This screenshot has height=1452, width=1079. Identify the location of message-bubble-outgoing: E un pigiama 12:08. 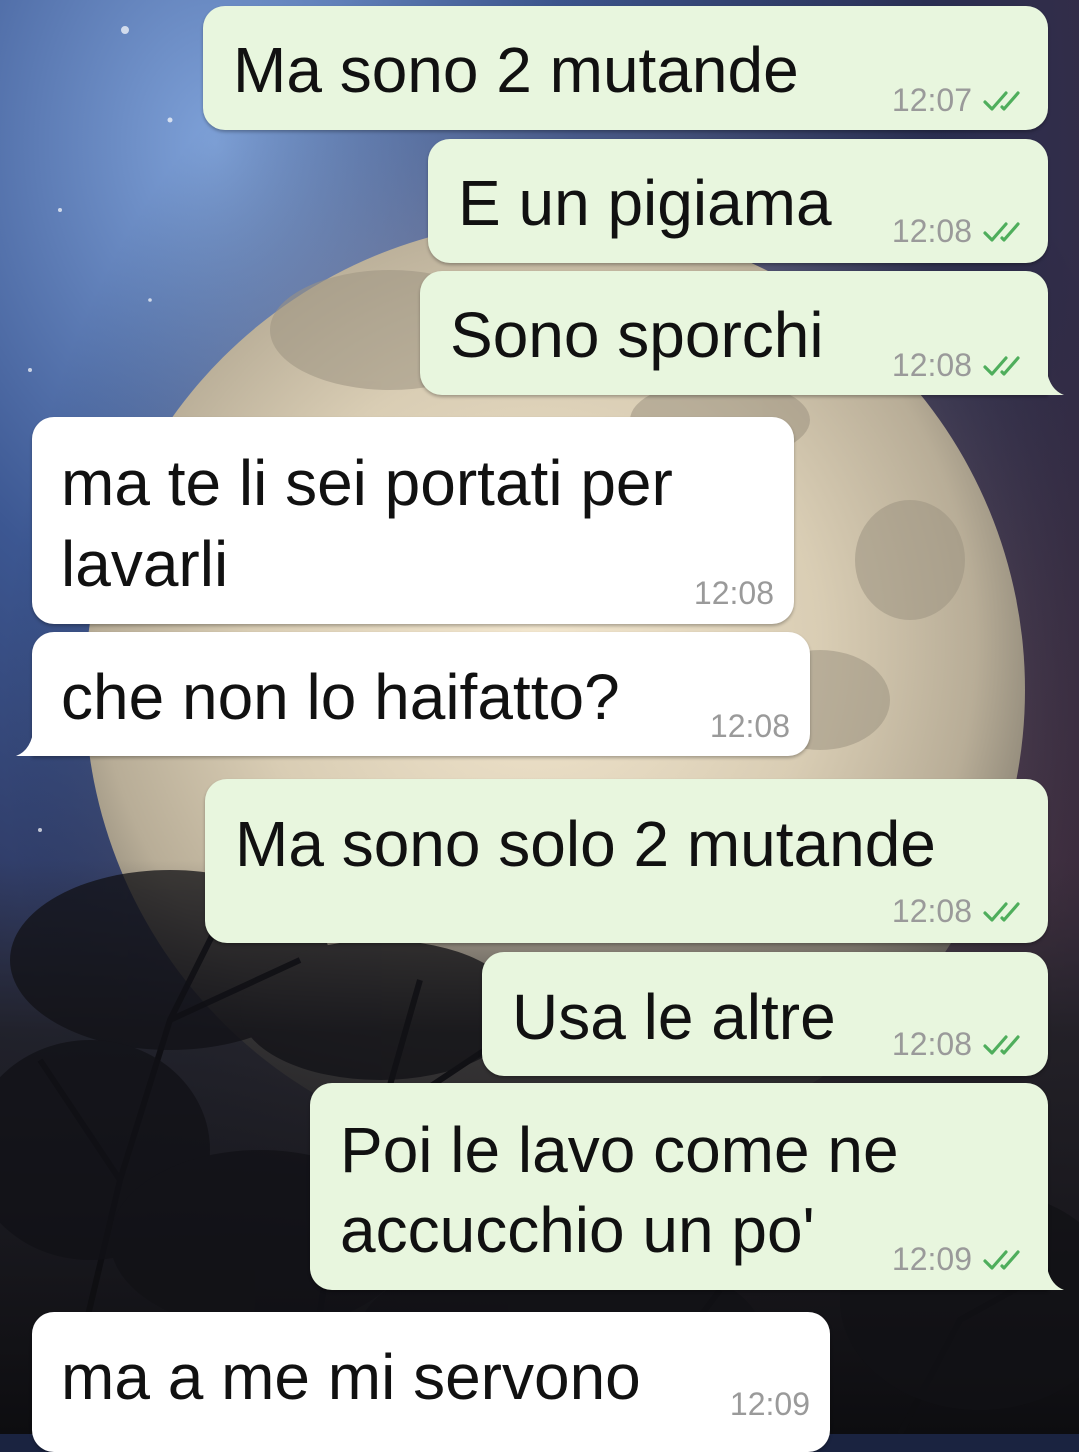
(738, 201).